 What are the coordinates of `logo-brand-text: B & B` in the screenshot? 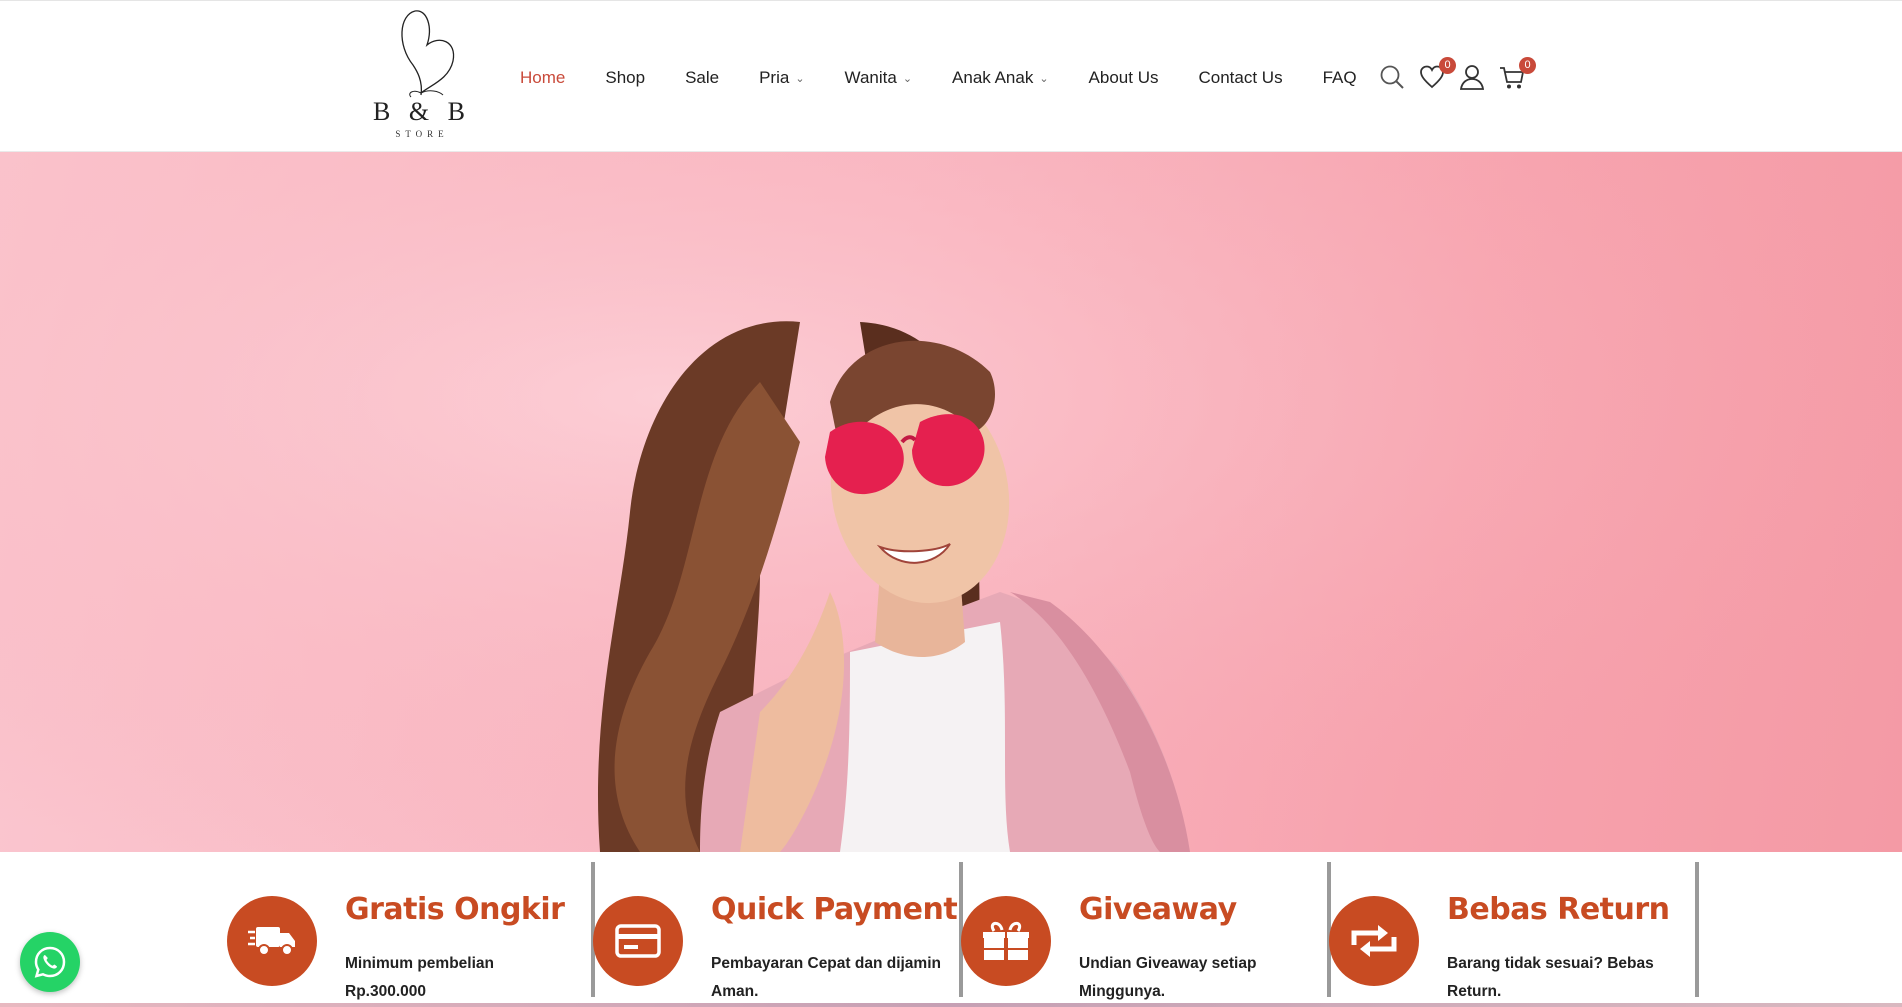 It's located at (422, 111).